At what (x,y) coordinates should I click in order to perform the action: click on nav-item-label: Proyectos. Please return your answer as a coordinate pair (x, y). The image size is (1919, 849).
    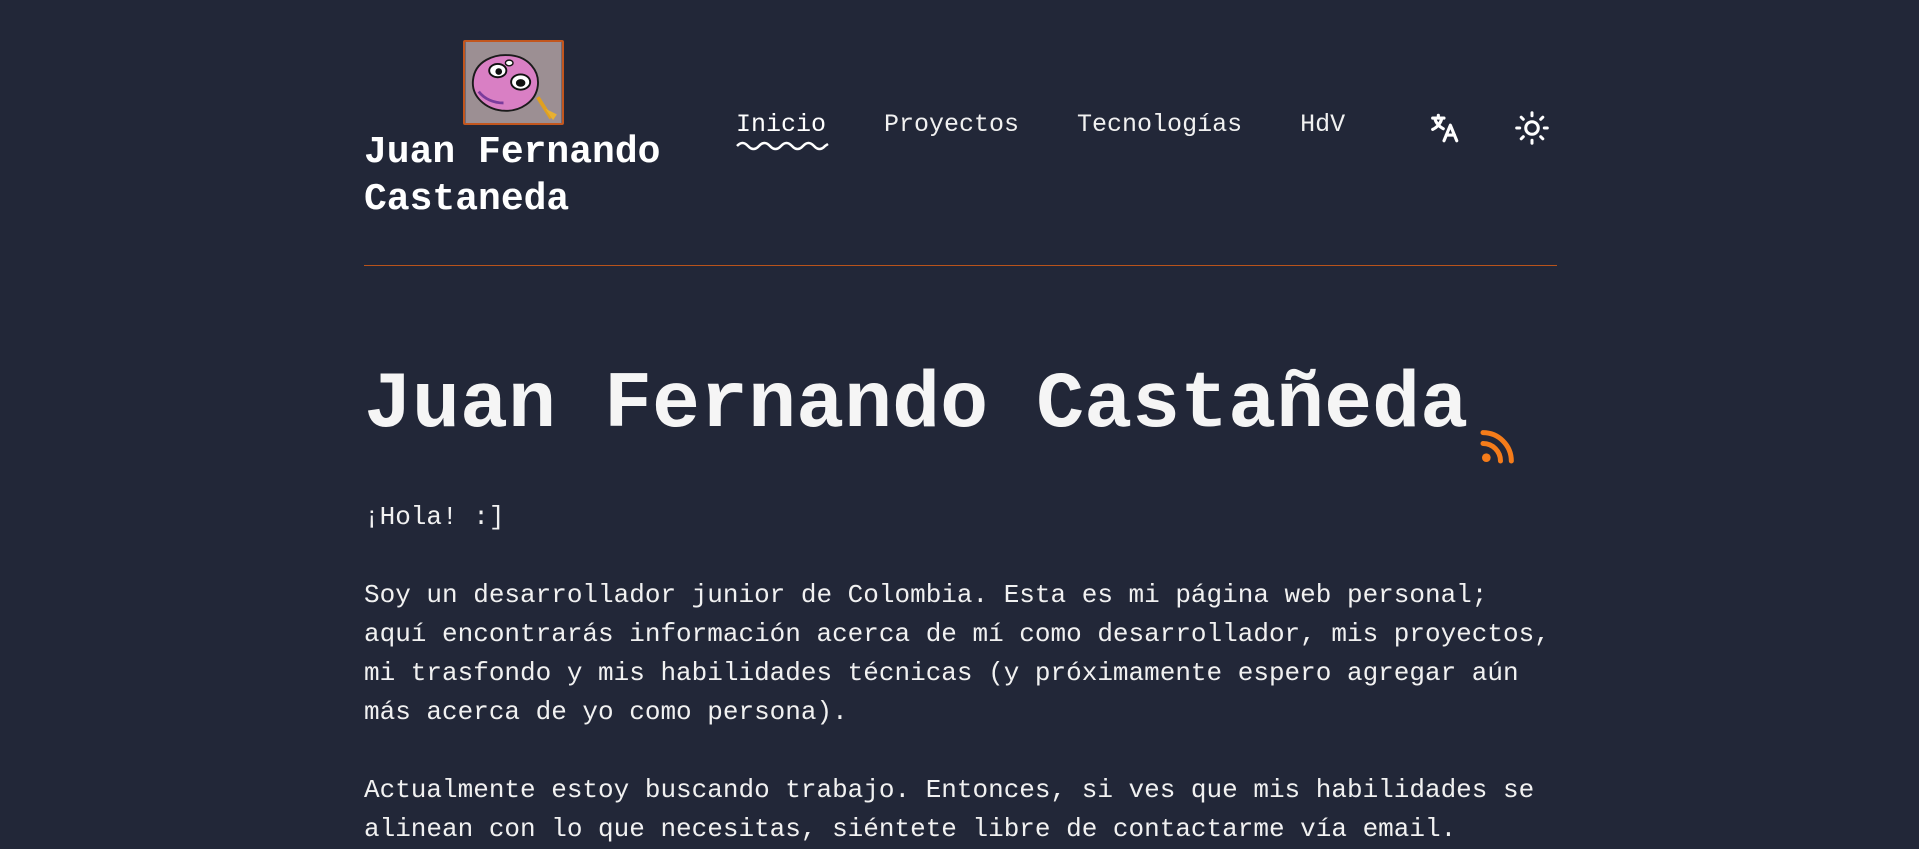
    Looking at the image, I should click on (952, 124).